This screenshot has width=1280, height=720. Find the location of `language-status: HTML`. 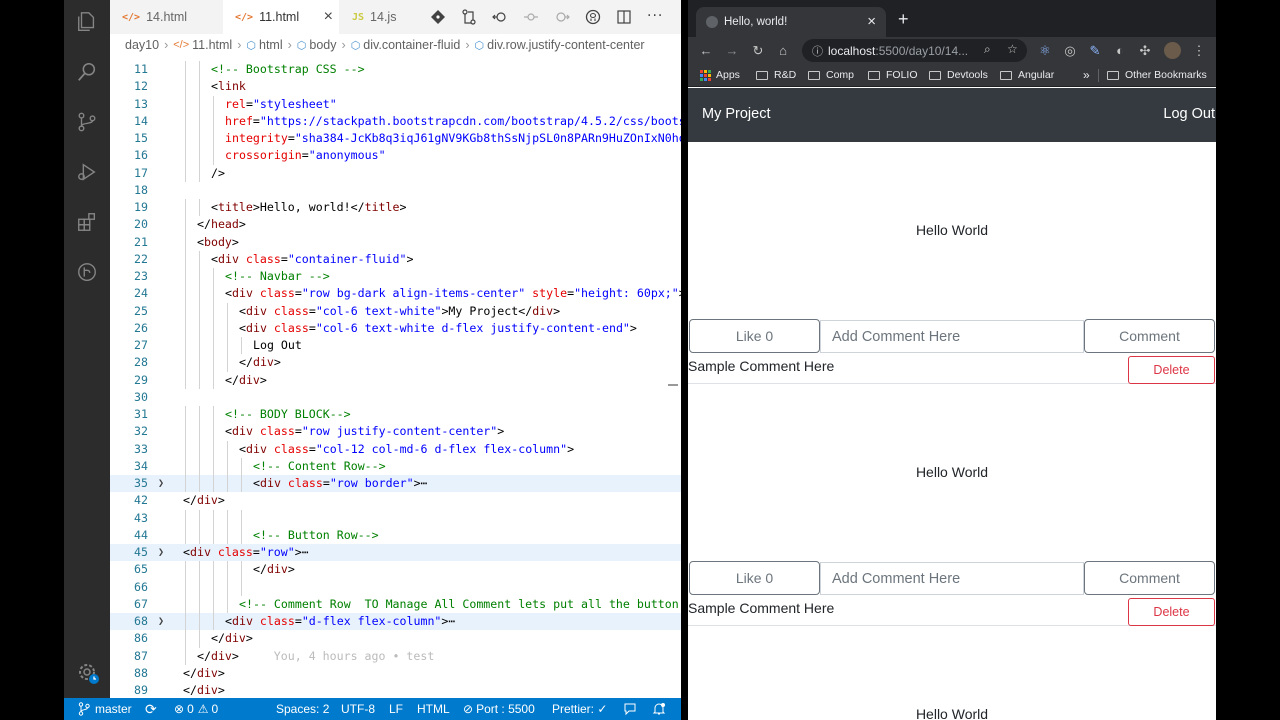

language-status: HTML is located at coordinates (433, 709).